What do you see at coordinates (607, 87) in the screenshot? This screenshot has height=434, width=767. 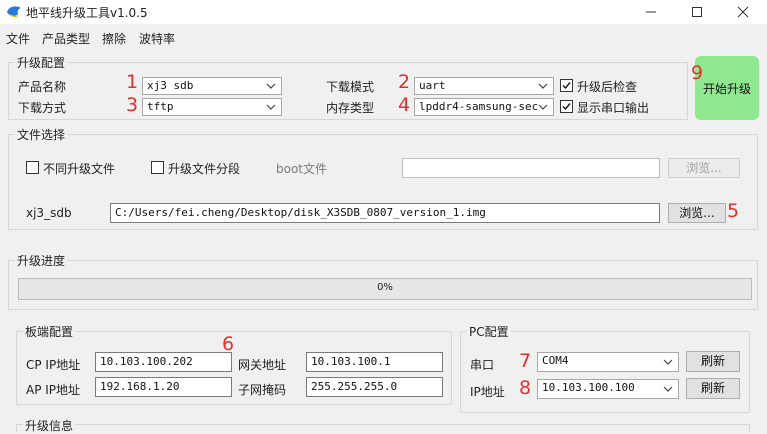 I see `check-after-upgrade-label: 升级后检查` at bounding box center [607, 87].